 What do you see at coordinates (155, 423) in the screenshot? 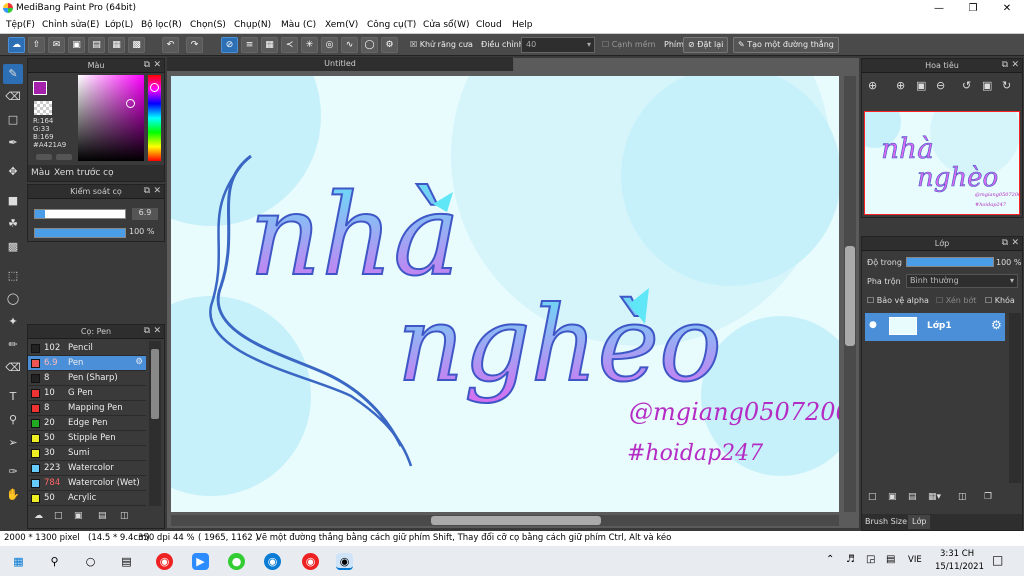
I see `brush-scrollbar` at bounding box center [155, 423].